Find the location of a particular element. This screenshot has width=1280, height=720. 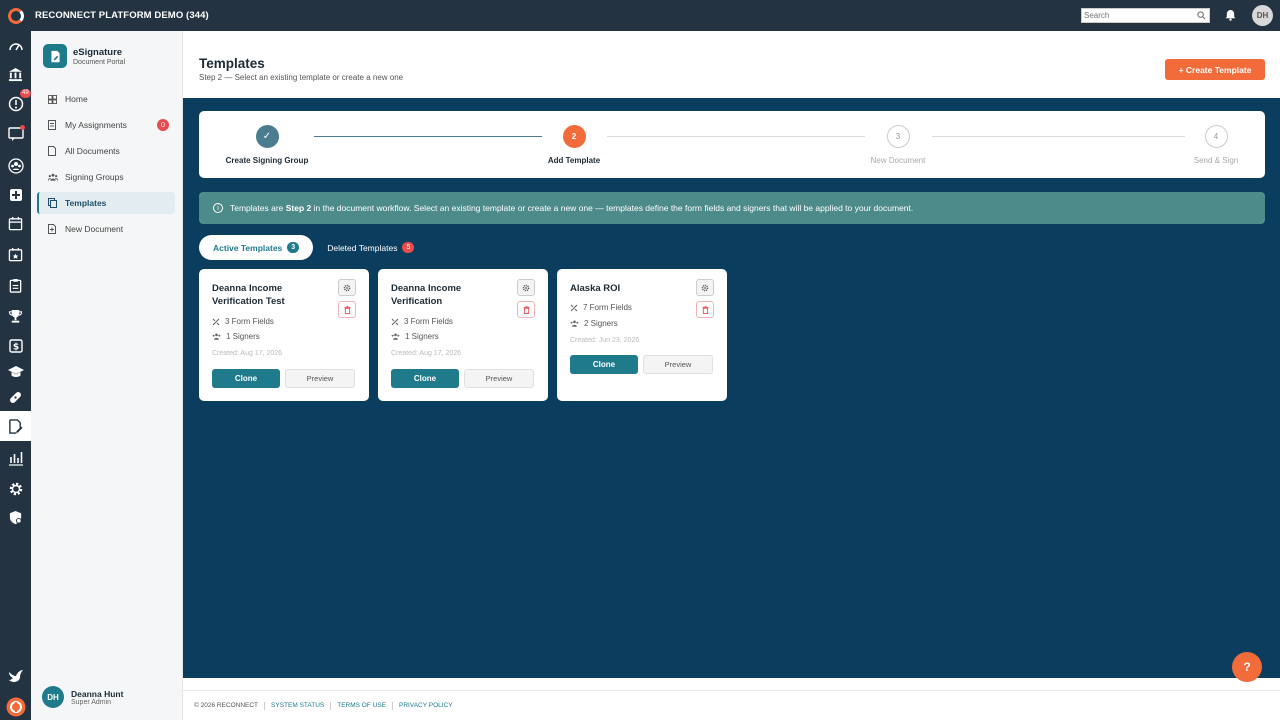

user-role: Super Admin is located at coordinates (91, 702).